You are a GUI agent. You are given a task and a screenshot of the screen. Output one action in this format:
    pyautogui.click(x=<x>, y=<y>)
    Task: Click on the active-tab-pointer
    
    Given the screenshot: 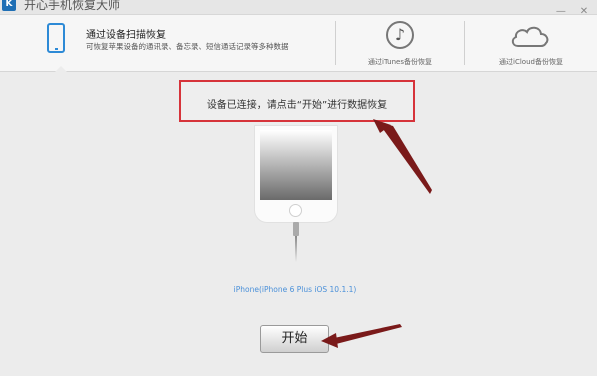 What is the action you would take?
    pyautogui.click(x=61, y=69)
    